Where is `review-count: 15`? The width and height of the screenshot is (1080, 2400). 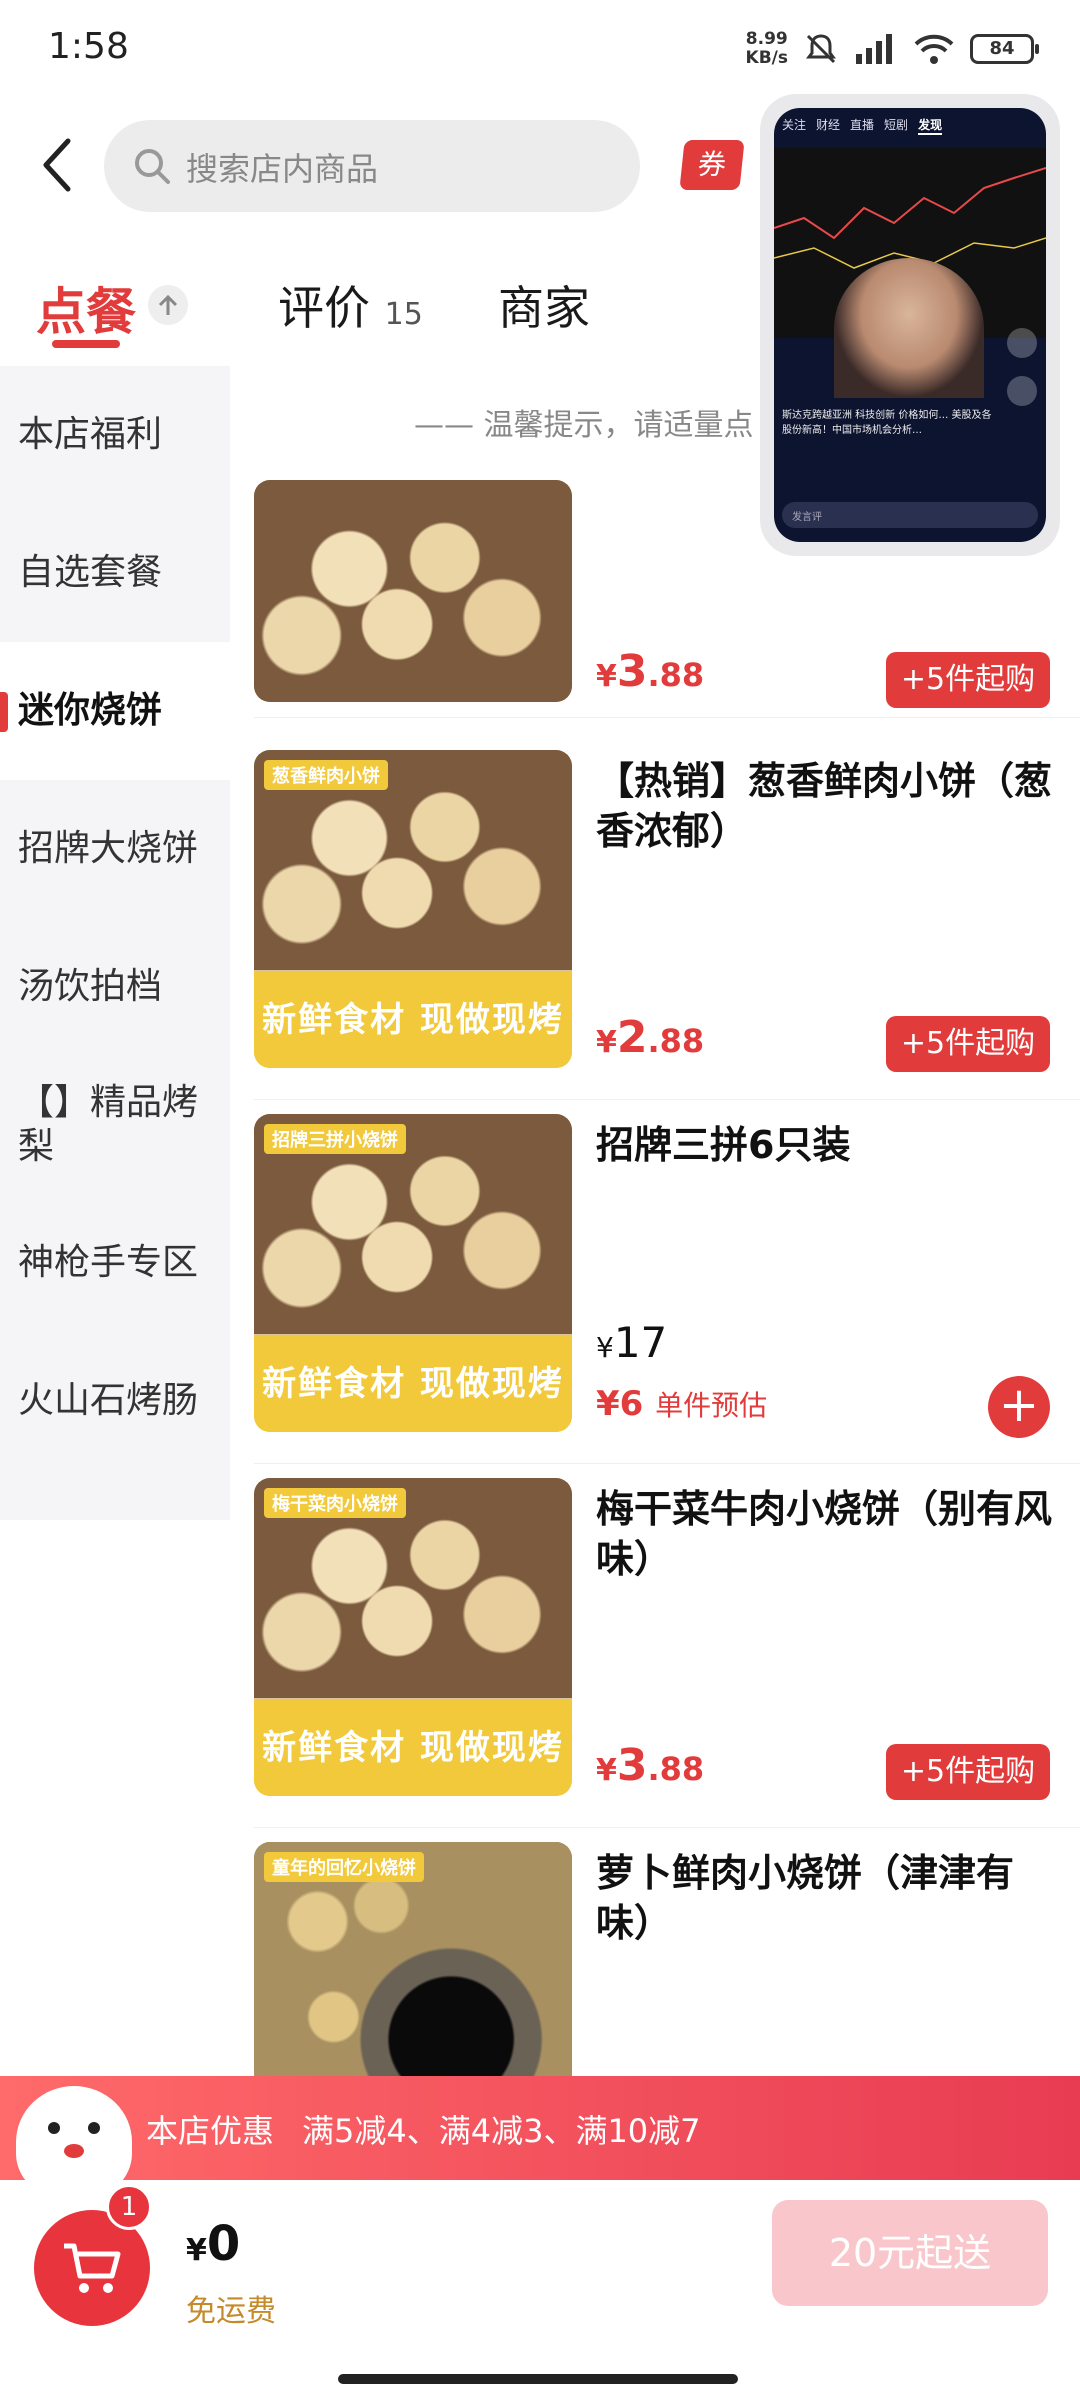
review-count: 15 is located at coordinates (403, 314).